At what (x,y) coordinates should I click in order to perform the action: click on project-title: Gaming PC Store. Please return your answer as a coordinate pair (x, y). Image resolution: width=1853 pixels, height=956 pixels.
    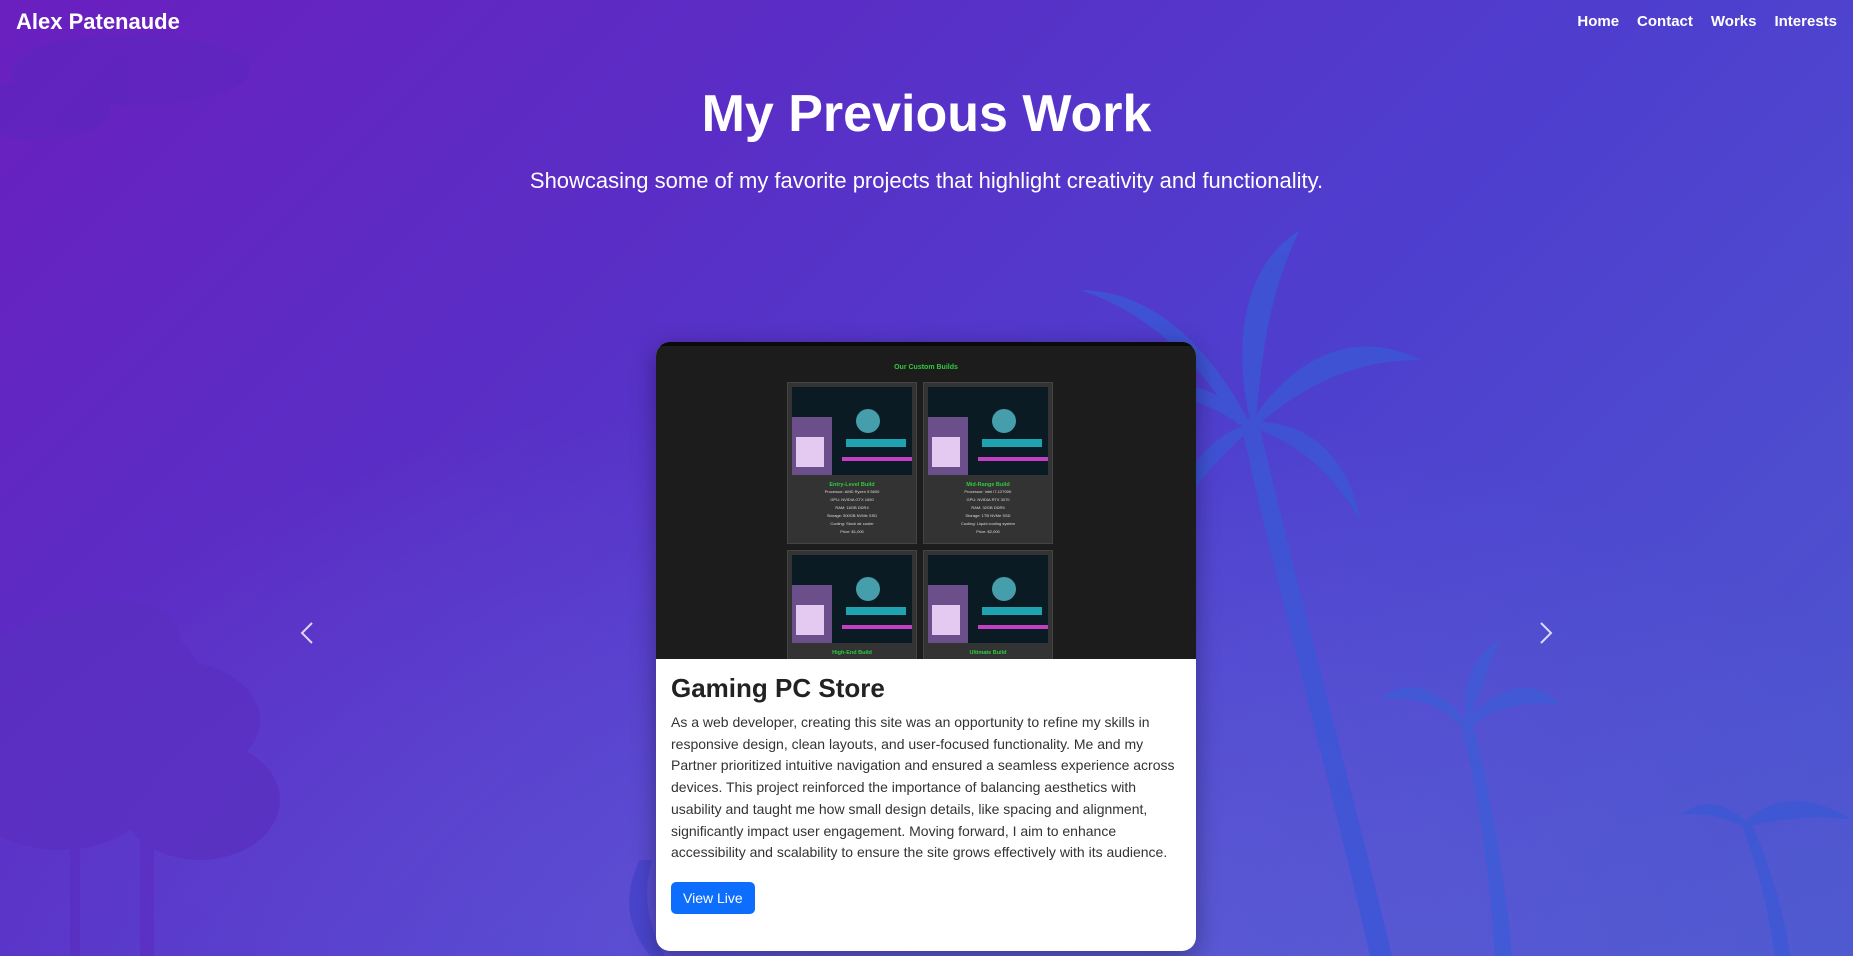
    Looking at the image, I should click on (778, 688).